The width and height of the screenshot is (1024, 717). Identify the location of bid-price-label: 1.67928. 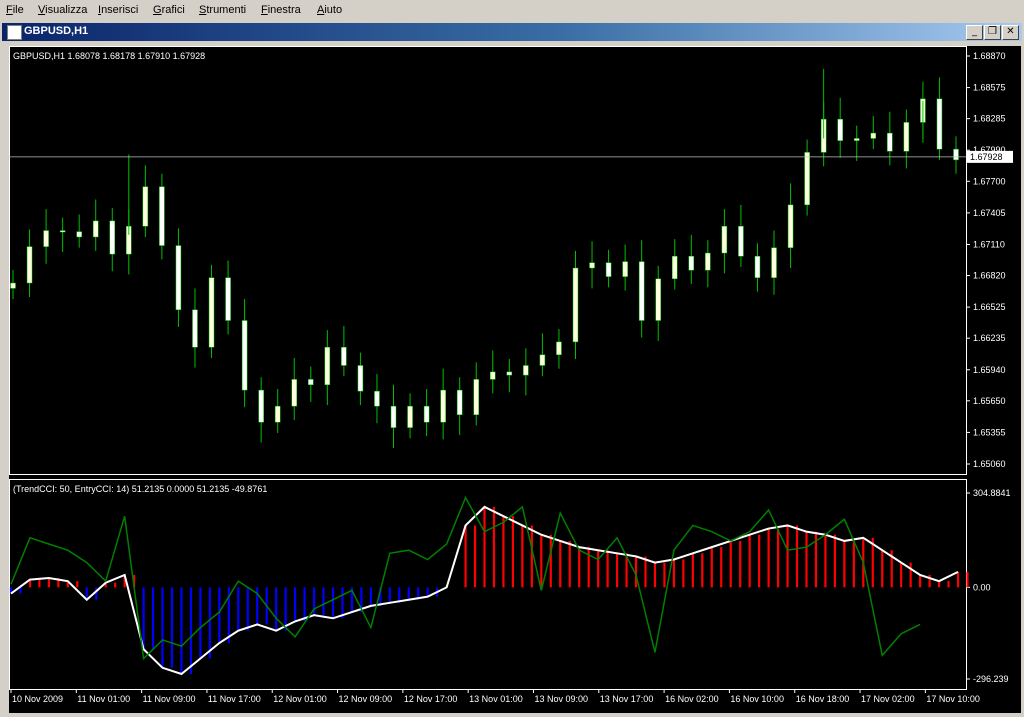
(986, 157).